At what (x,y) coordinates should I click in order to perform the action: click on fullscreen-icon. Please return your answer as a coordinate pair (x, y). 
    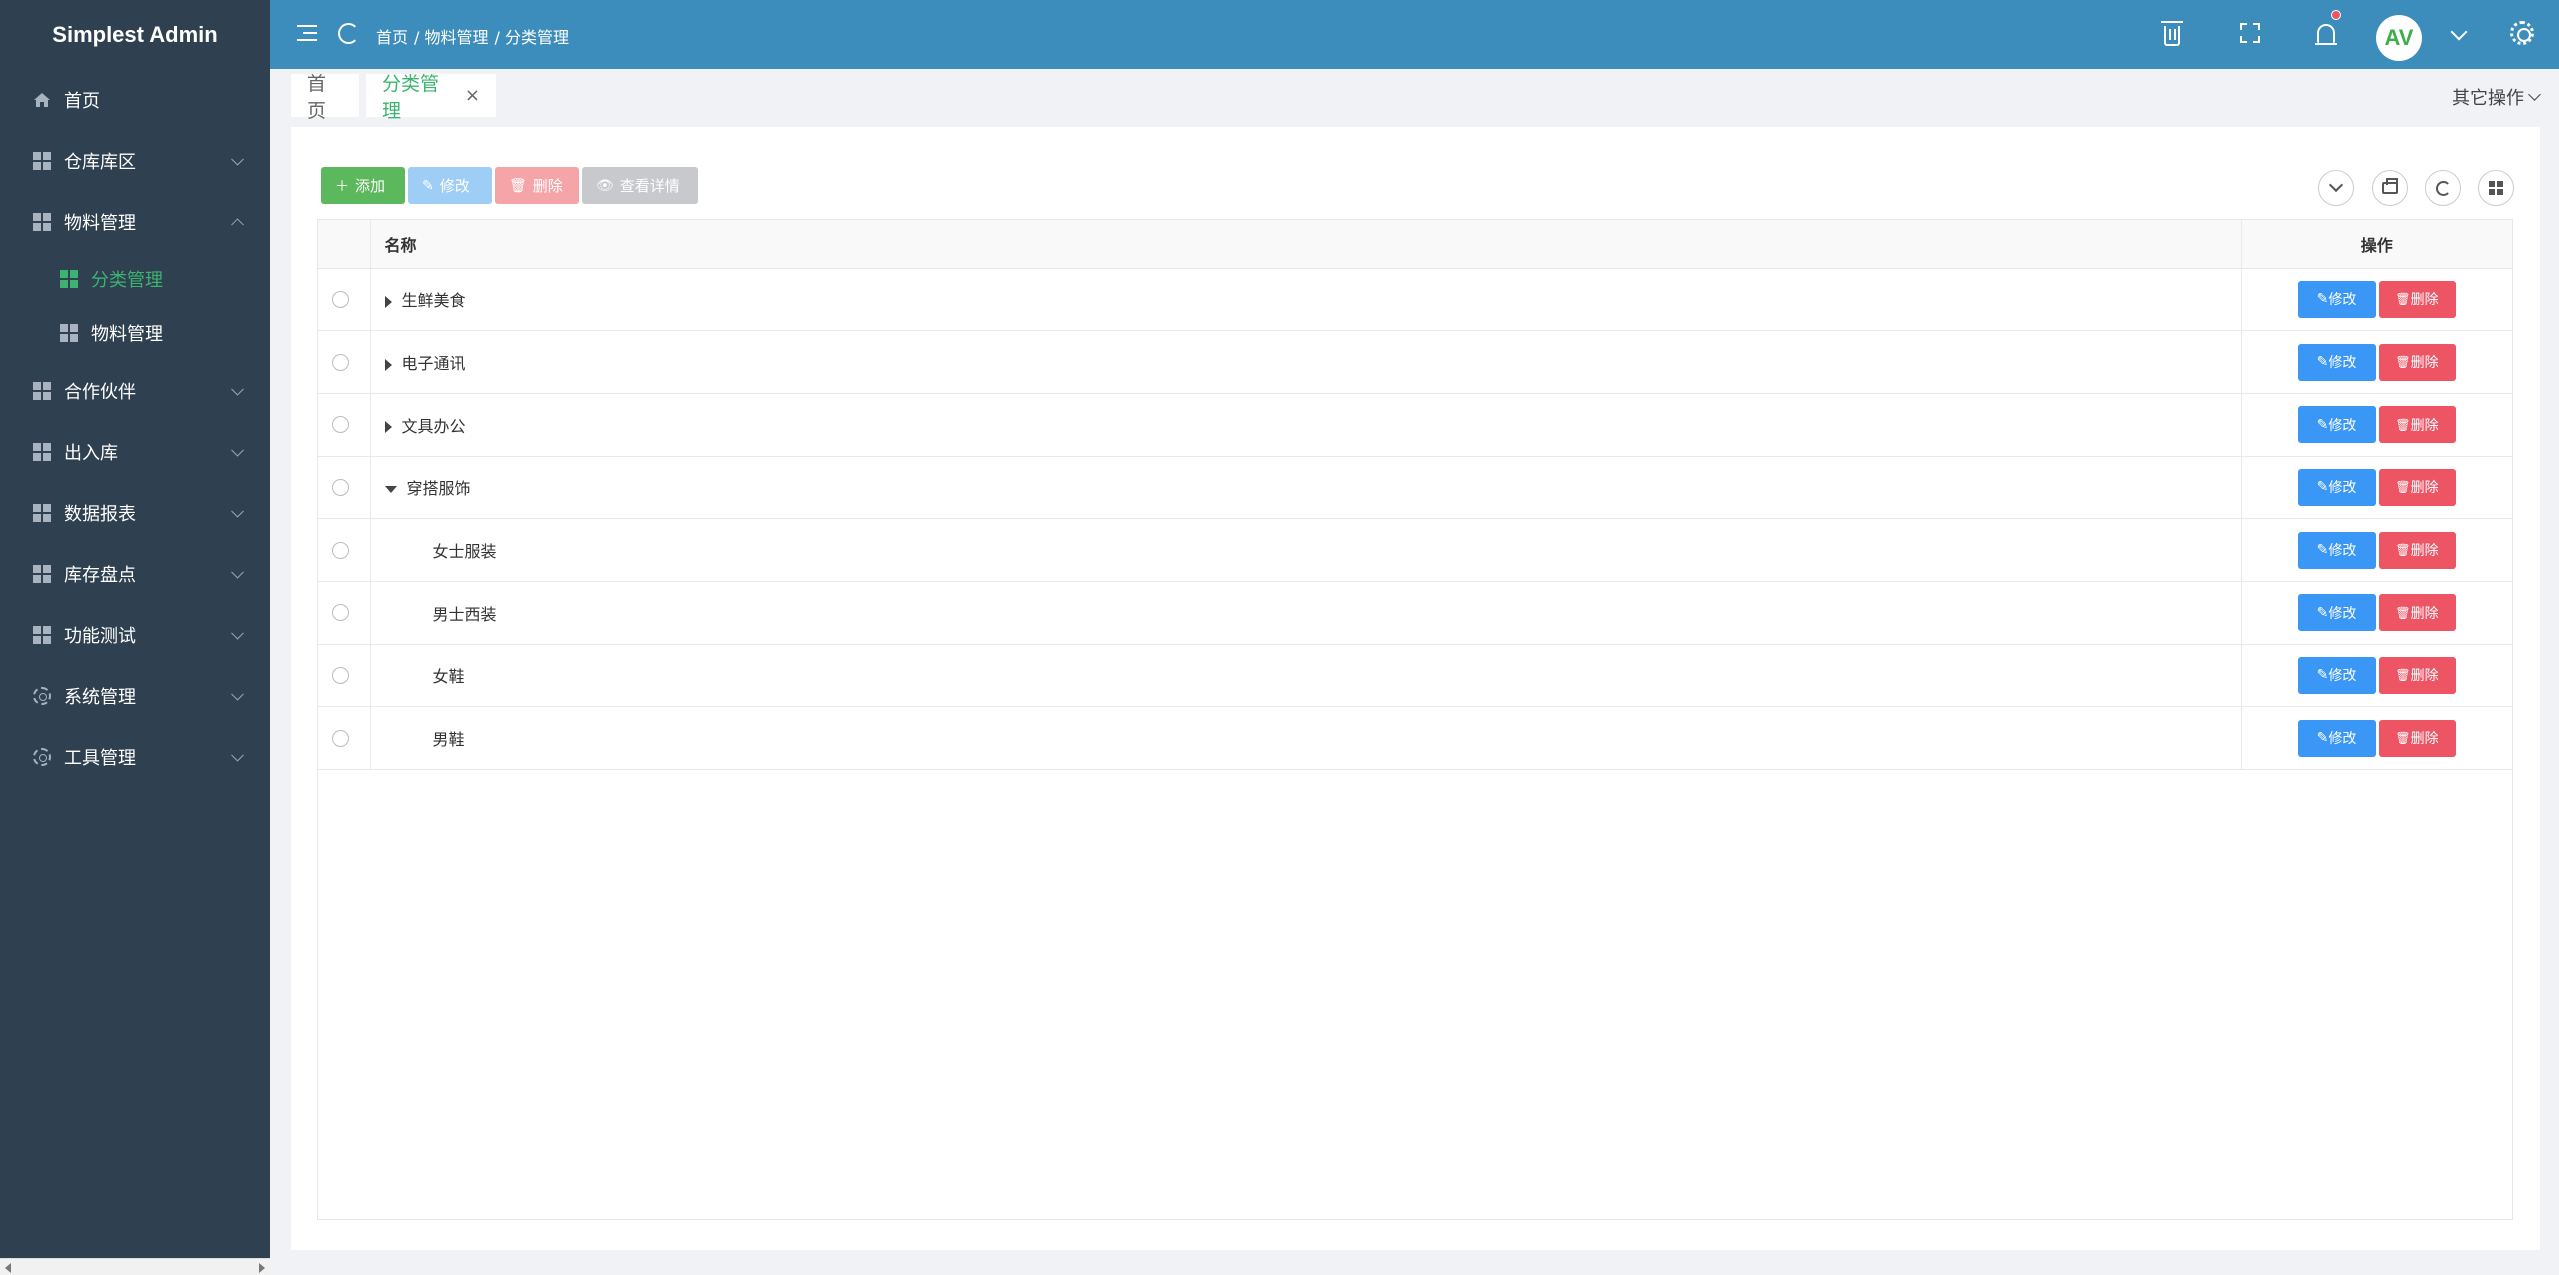
    Looking at the image, I should click on (2250, 33).